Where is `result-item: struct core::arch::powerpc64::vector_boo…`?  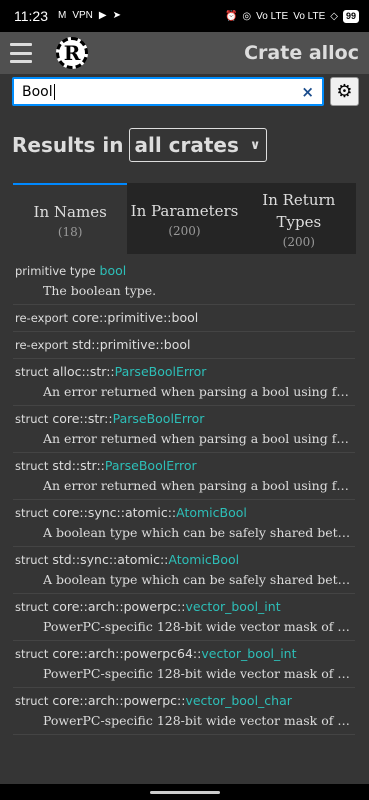
result-item: struct core::arch::powerpc64::vector_boo… is located at coordinates (184, 664).